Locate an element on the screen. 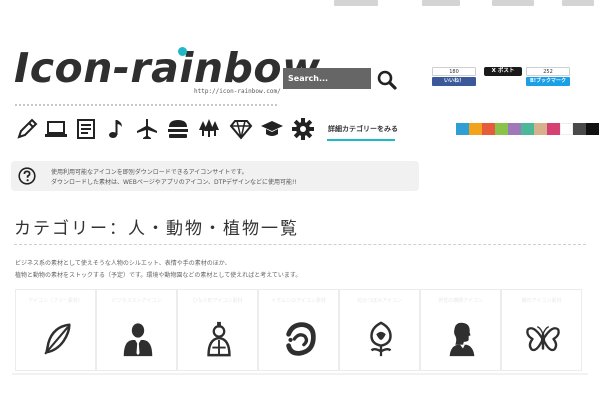 The image size is (600, 400). bottom-divider is located at coordinates (300, 374).